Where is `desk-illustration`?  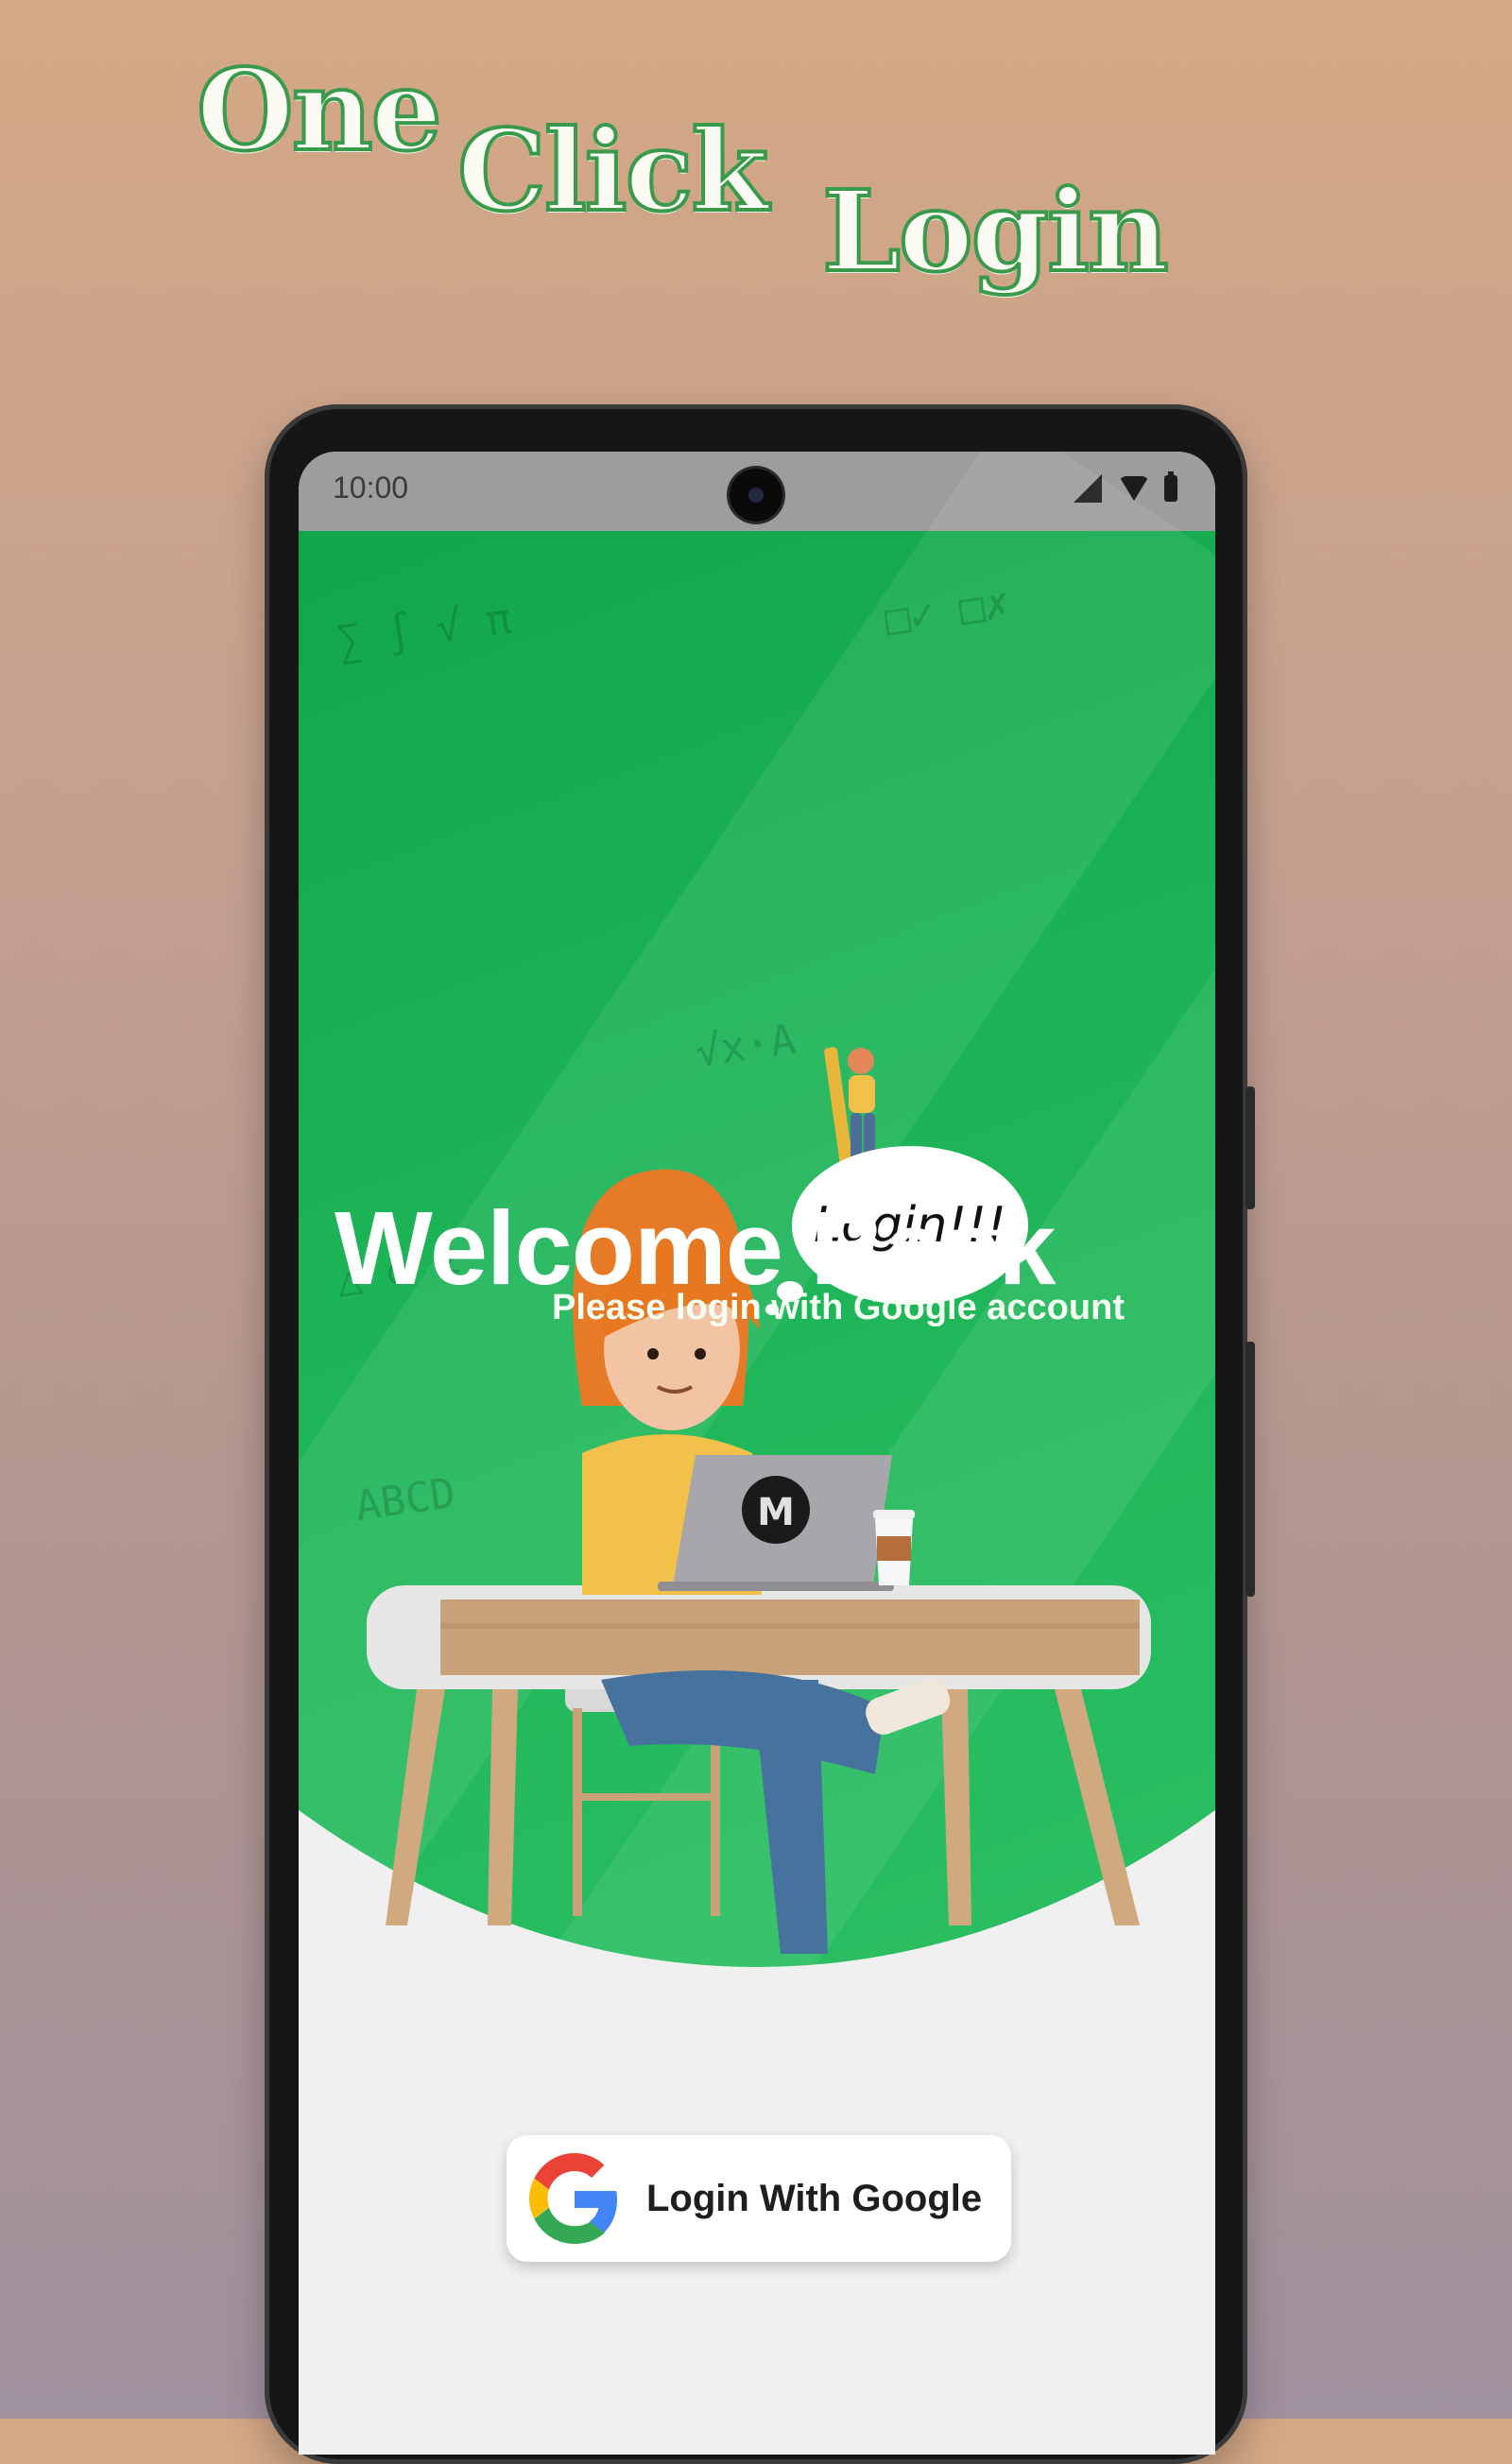 desk-illustration is located at coordinates (759, 1755).